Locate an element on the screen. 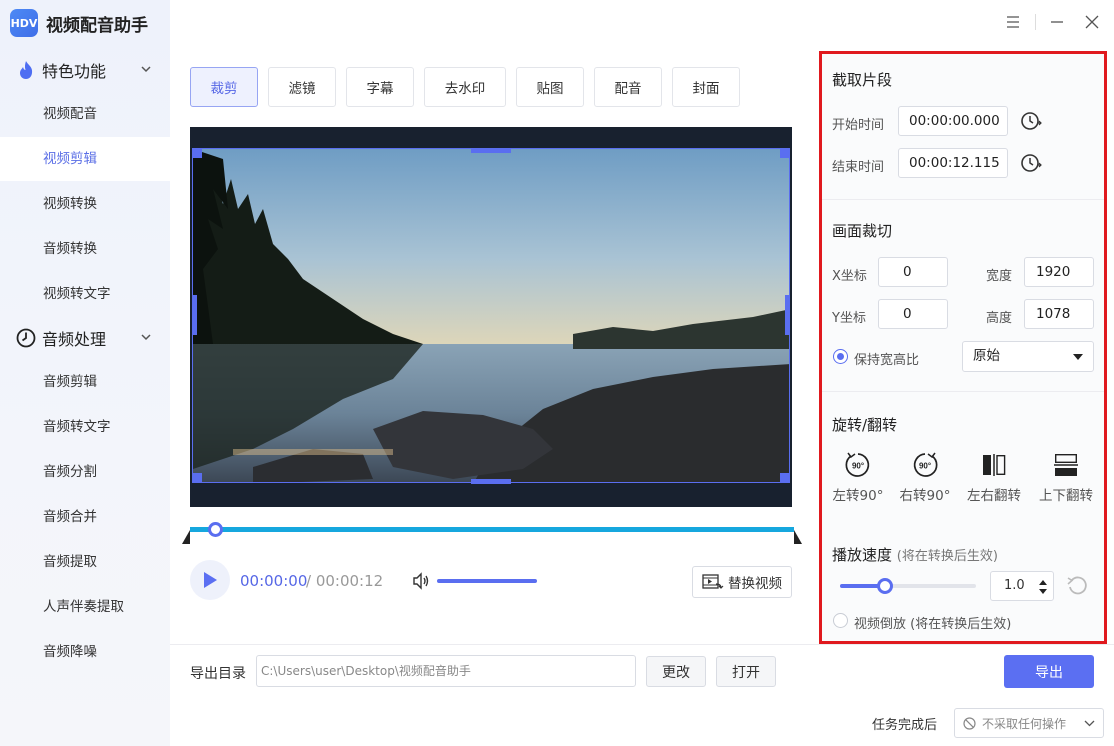 The image size is (1114, 746). caret-down-icon is located at coordinates (1078, 357).